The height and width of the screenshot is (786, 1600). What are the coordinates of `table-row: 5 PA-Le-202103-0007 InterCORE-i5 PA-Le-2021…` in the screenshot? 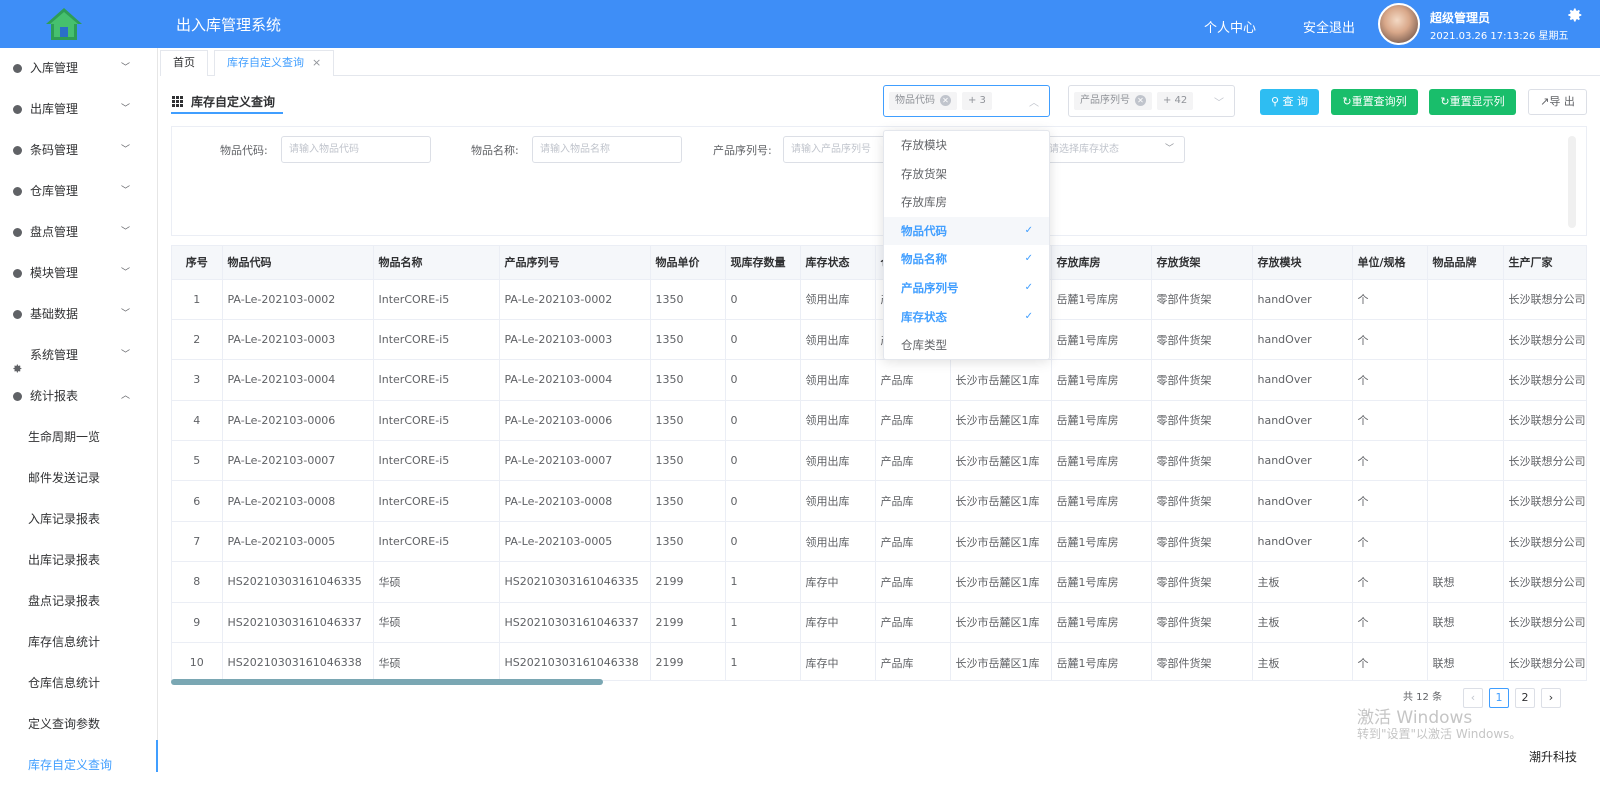 It's located at (879, 461).